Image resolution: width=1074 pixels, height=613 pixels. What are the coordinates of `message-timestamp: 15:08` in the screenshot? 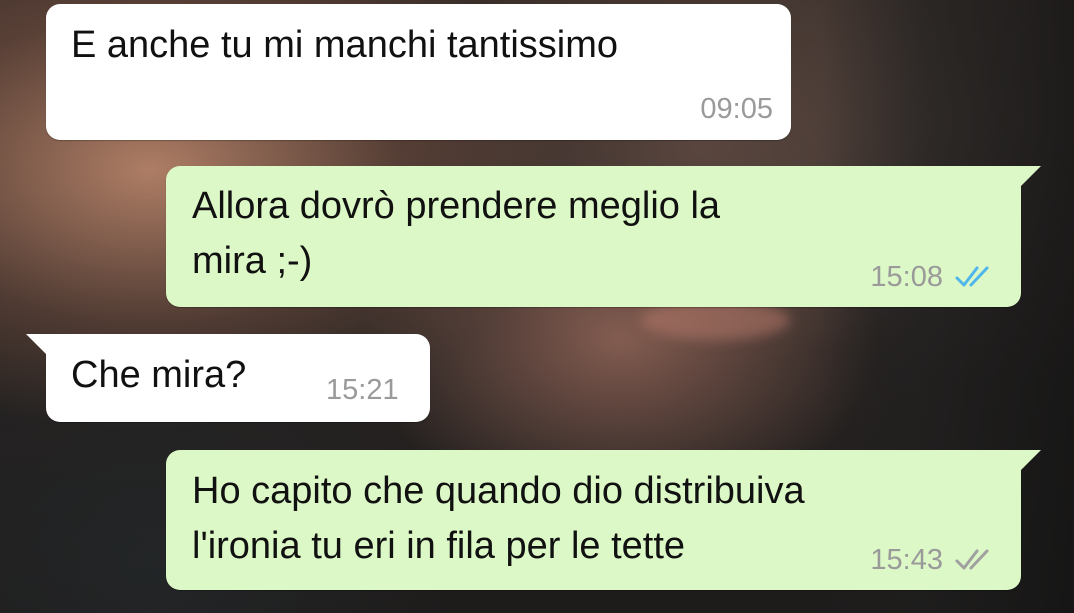 It's located at (906, 277).